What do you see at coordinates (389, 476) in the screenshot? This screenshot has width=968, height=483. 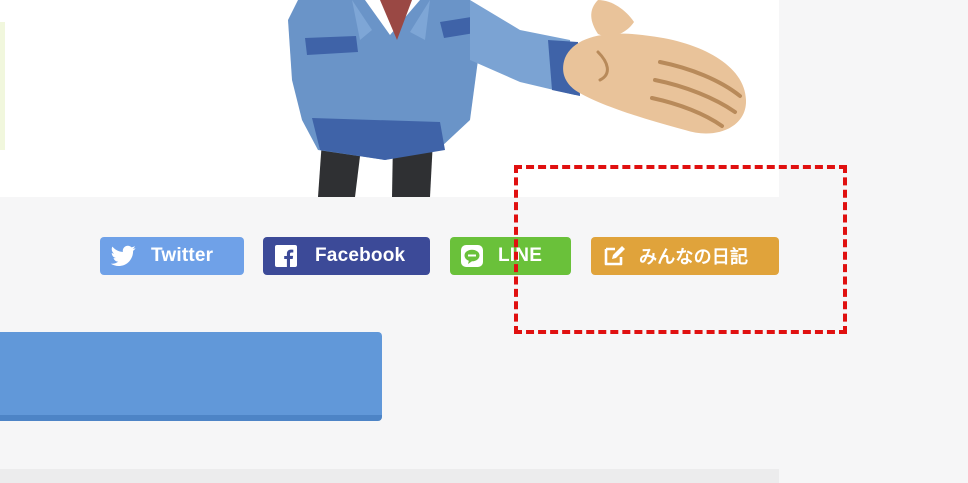 I see `bottom-divider` at bounding box center [389, 476].